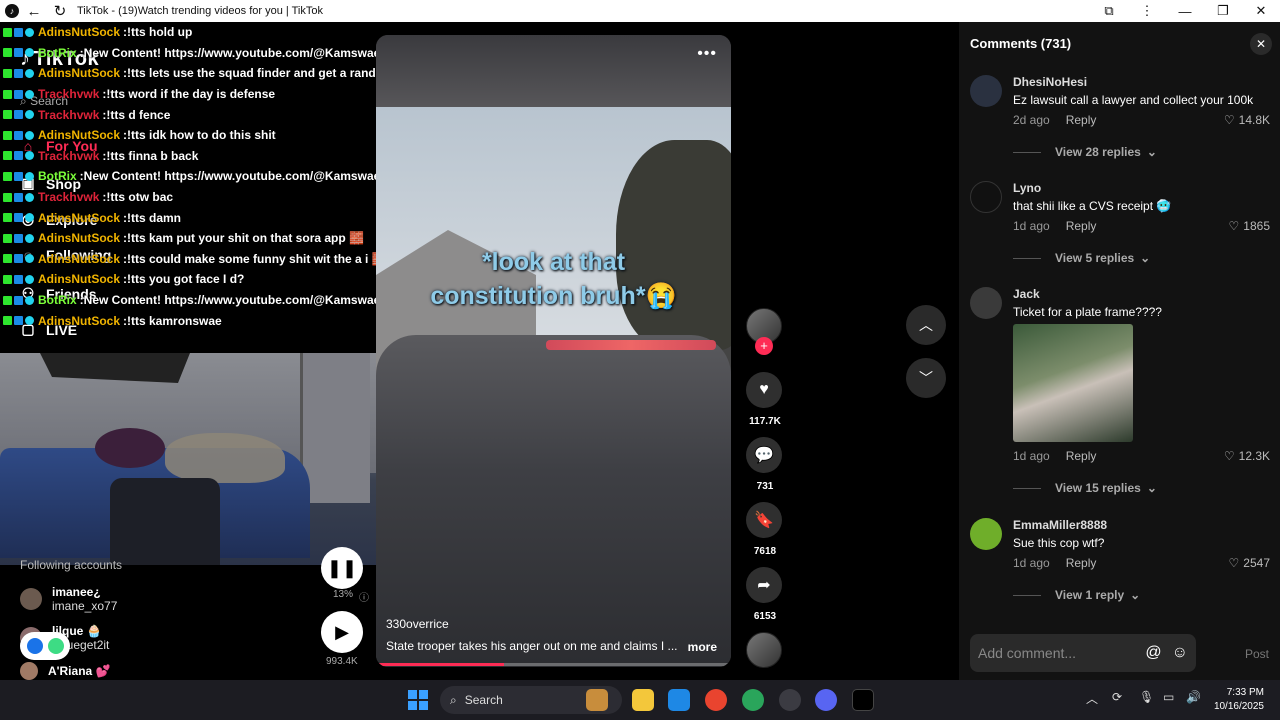 Image resolution: width=1280 pixels, height=720 pixels. What do you see at coordinates (188, 279) in the screenshot?
I see `chat-message: AdinsNutSock: !tts you got face I d?` at bounding box center [188, 279].